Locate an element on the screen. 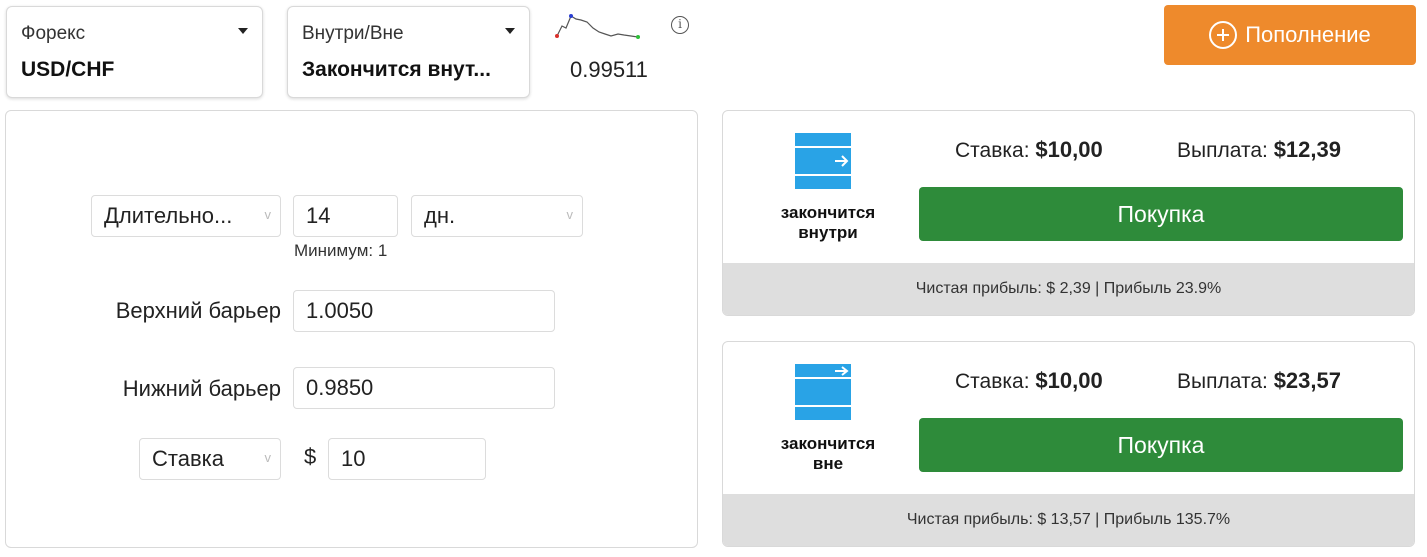 The width and height of the screenshot is (1427, 557). payout-summary-value: $23,57 is located at coordinates (1307, 380).